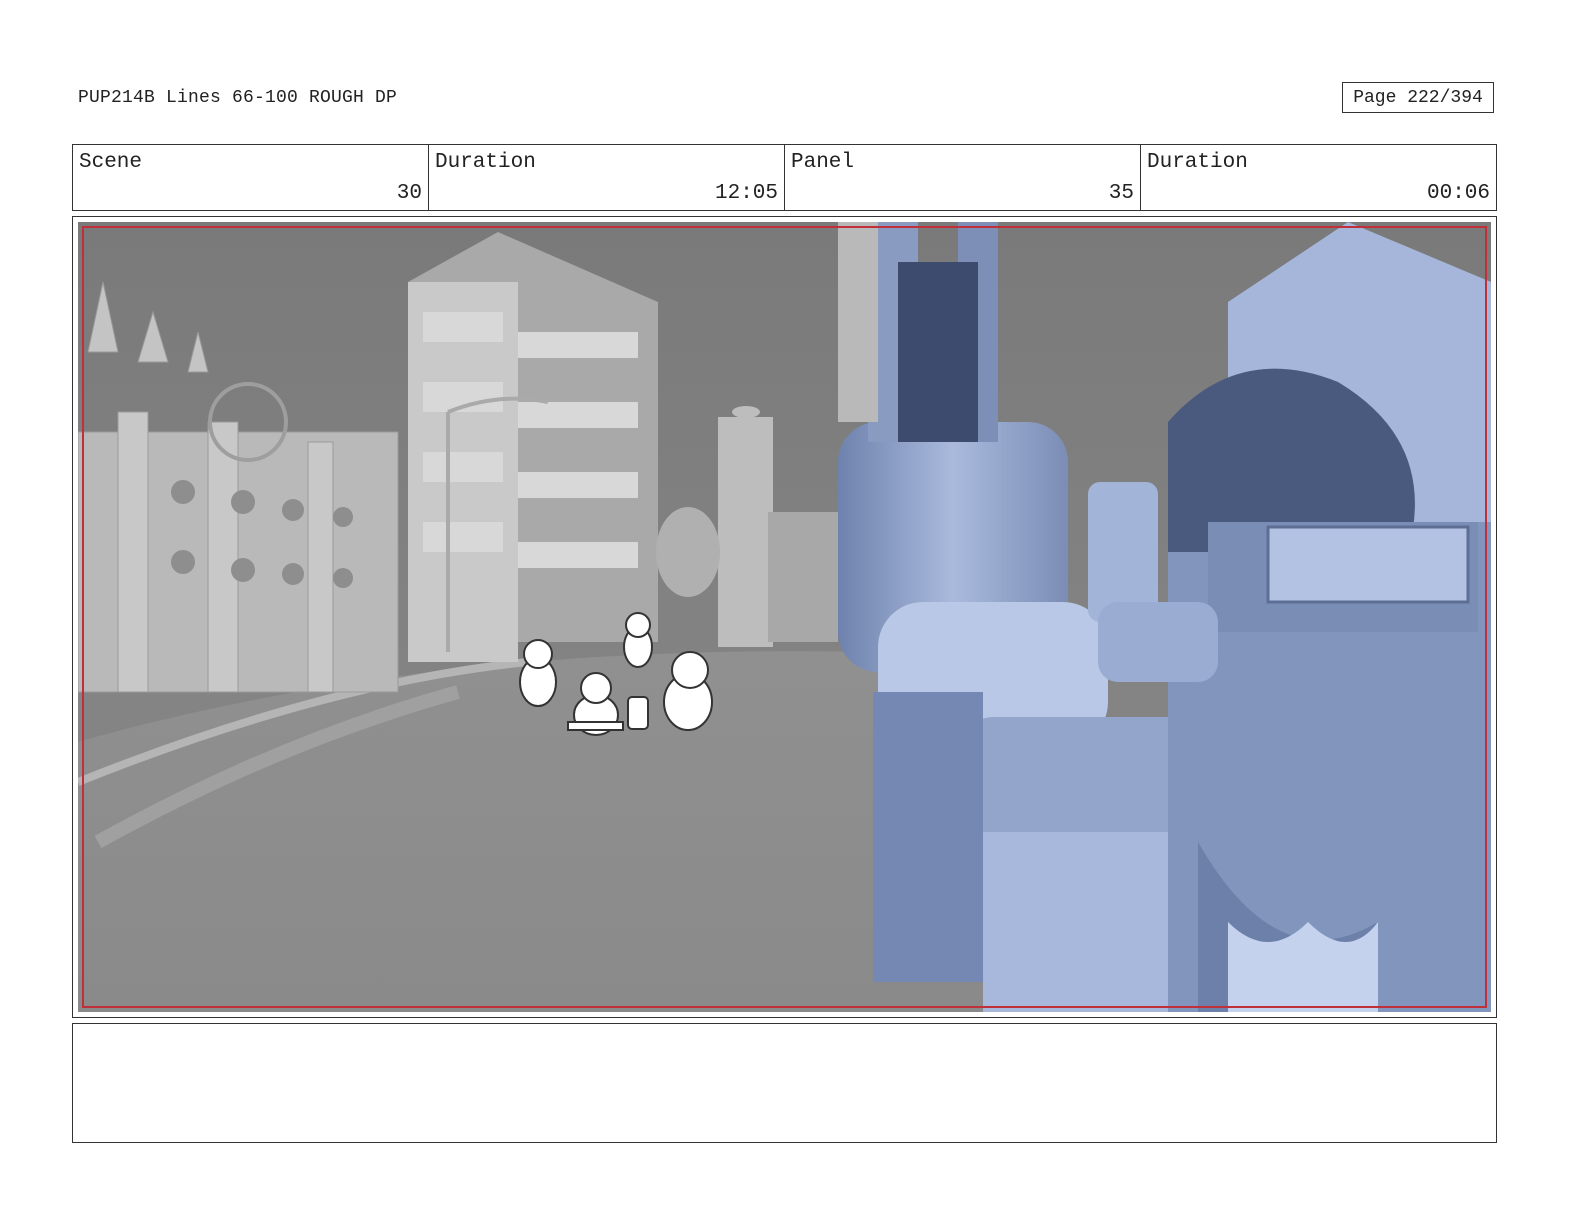 The image size is (1582, 1225). I want to click on scene-duration-cell: Duration 12:05, so click(607, 177).